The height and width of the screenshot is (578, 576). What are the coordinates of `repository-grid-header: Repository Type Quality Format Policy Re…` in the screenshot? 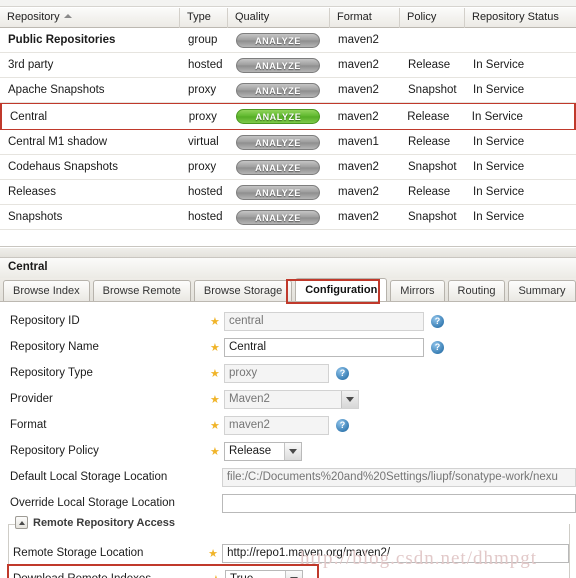 It's located at (288, 17).